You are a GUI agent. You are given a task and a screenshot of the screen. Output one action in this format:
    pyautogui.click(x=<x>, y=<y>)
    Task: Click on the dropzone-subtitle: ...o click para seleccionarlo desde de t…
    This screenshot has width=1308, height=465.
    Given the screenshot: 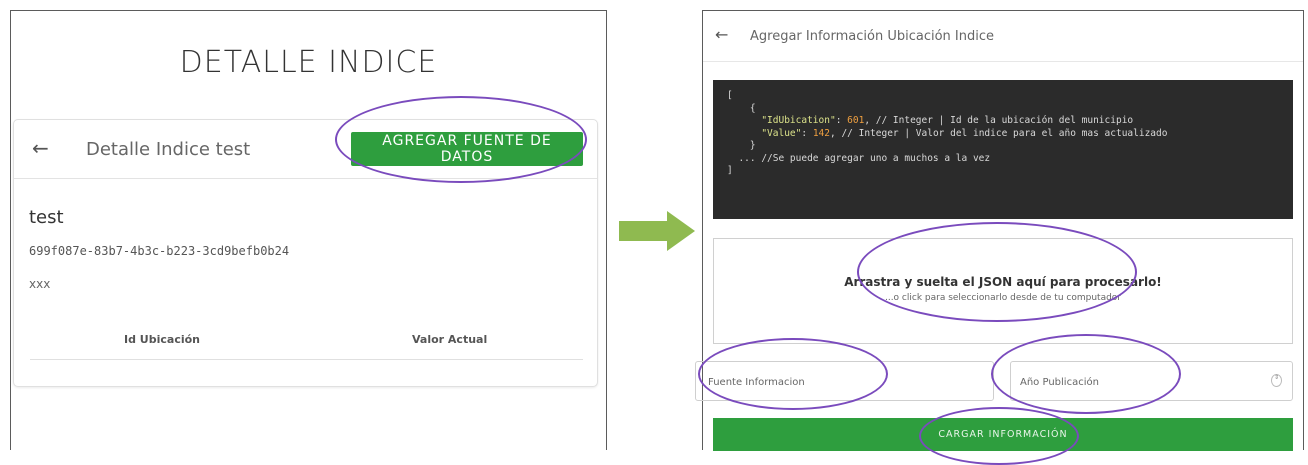 What is the action you would take?
    pyautogui.click(x=1003, y=298)
    